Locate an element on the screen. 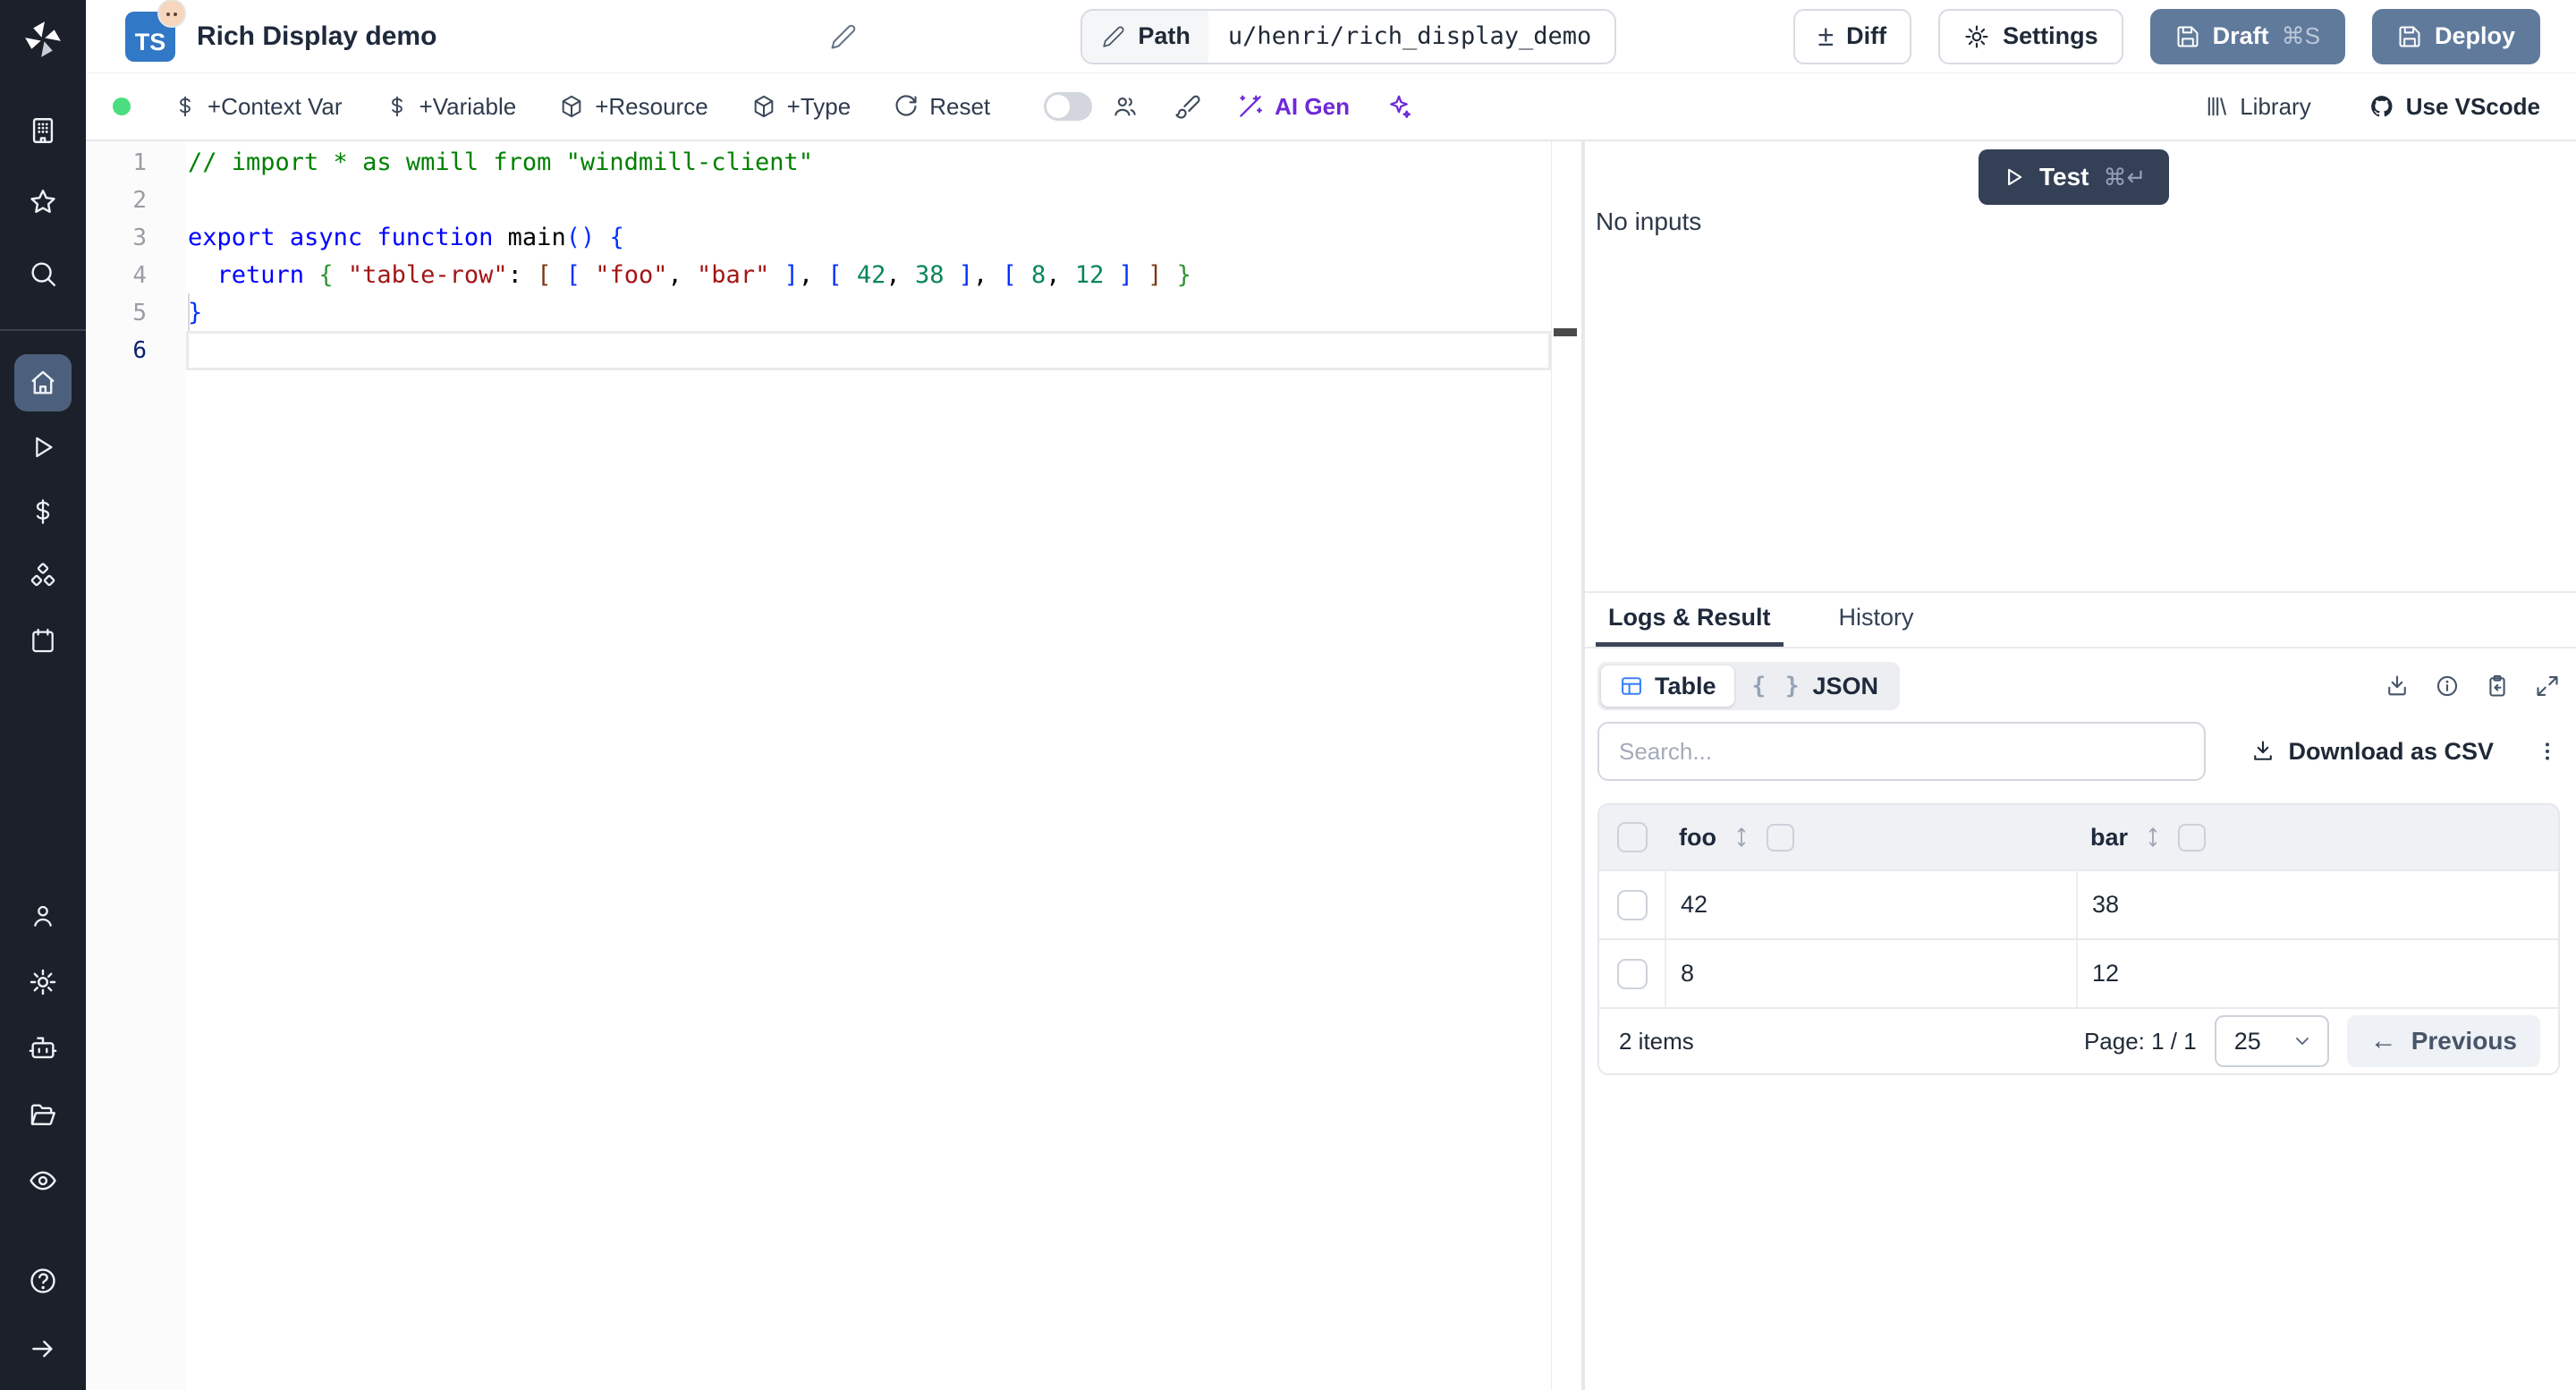  arrow-left-icon: ← is located at coordinates (2383, 1040).